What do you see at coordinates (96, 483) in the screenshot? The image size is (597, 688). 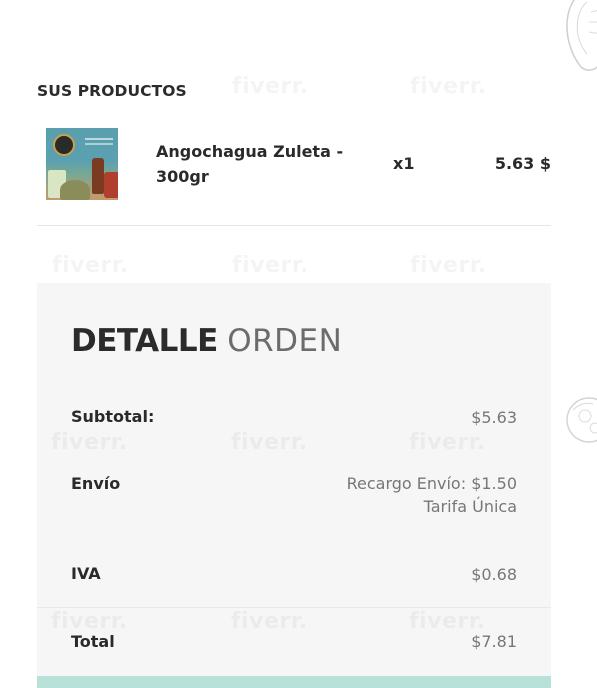 I see `shipping-label: Envío` at bounding box center [96, 483].